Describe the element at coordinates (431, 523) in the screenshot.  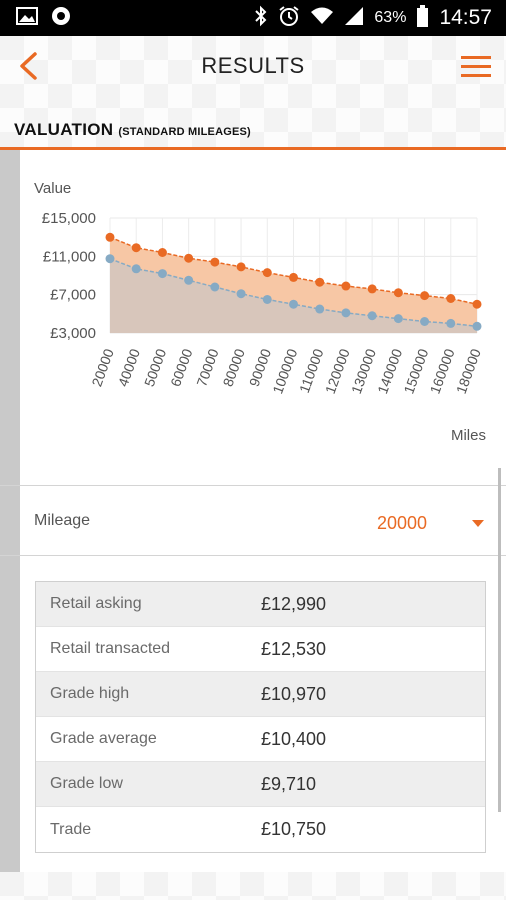
I see `mileage-dropdown: 20000` at that location.